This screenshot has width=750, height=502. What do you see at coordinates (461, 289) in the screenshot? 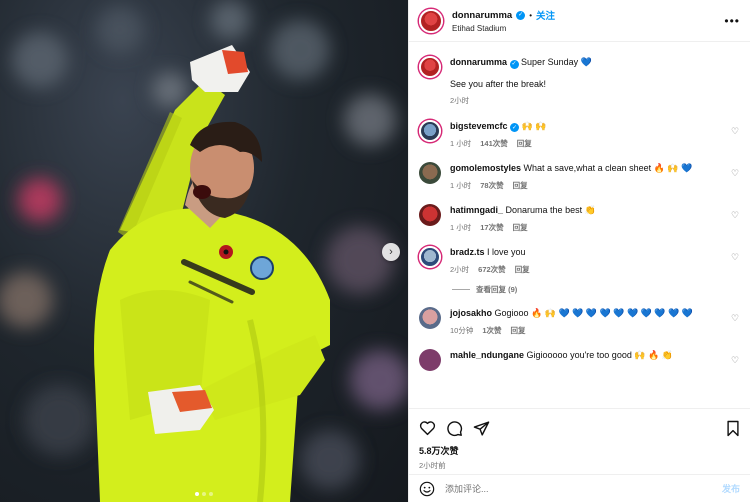
I see `divider` at bounding box center [461, 289].